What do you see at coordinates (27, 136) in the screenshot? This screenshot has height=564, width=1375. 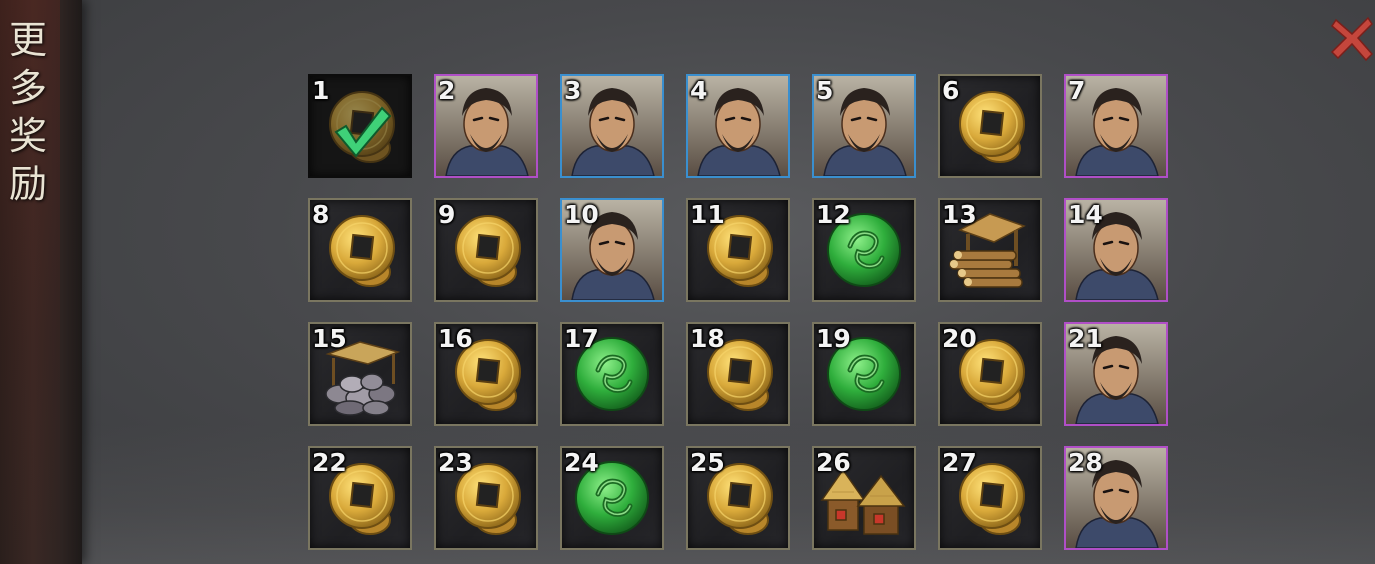 I see `banner-title-char: 奖` at bounding box center [27, 136].